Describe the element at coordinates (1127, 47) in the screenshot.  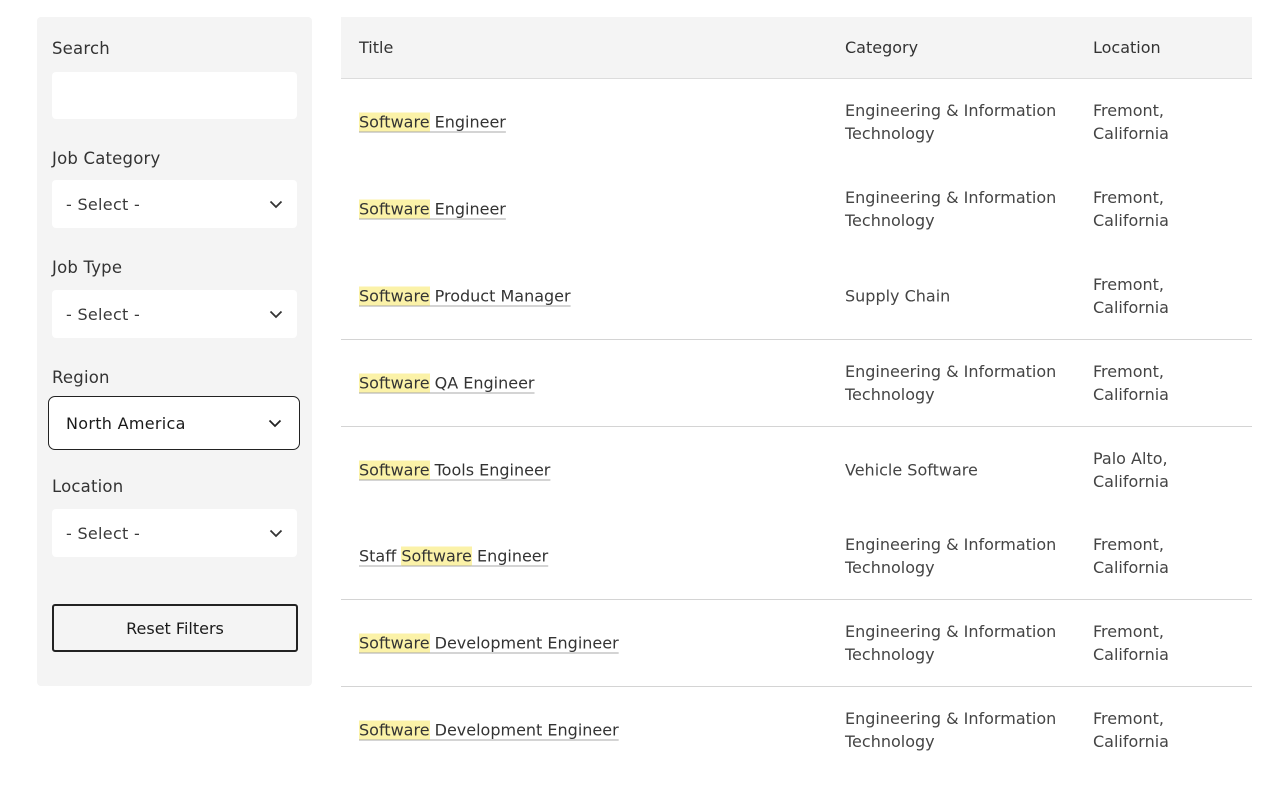
I see `header-location: Location` at that location.